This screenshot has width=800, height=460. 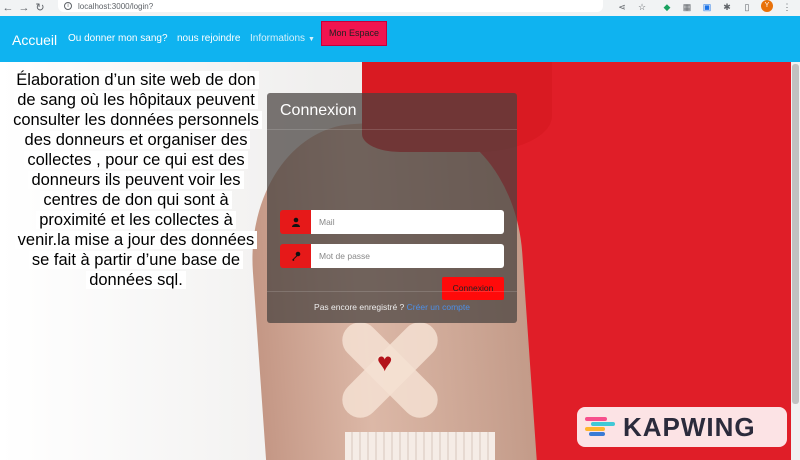 I want to click on footer-text: Pas encore enregistré ?, so click(x=359, y=307).